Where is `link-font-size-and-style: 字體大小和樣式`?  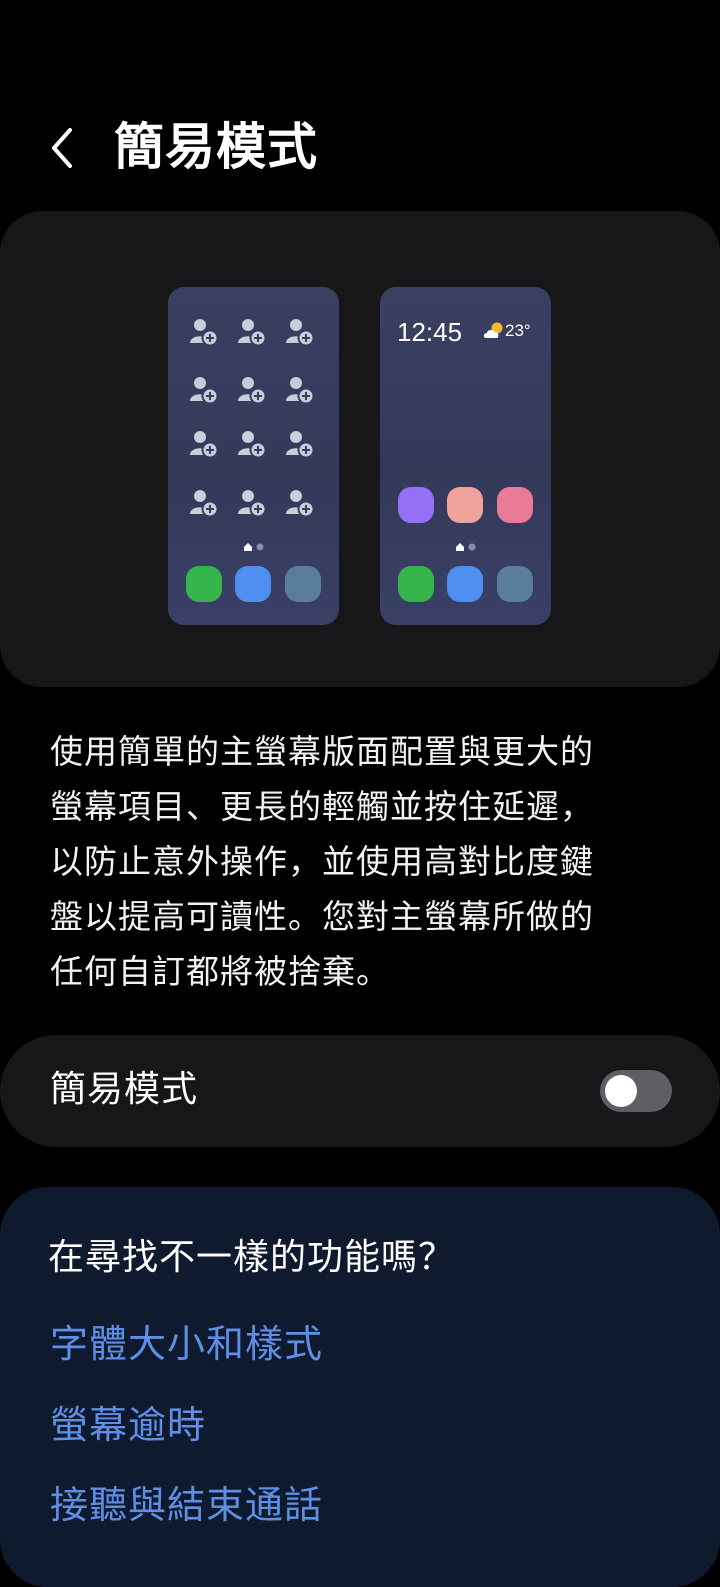 link-font-size-and-style: 字體大小和樣式 is located at coordinates (186, 1344).